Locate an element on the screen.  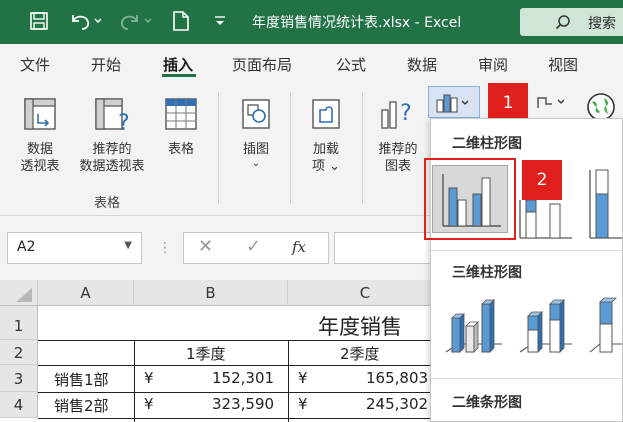
search-box: 搜索 is located at coordinates (571, 22).